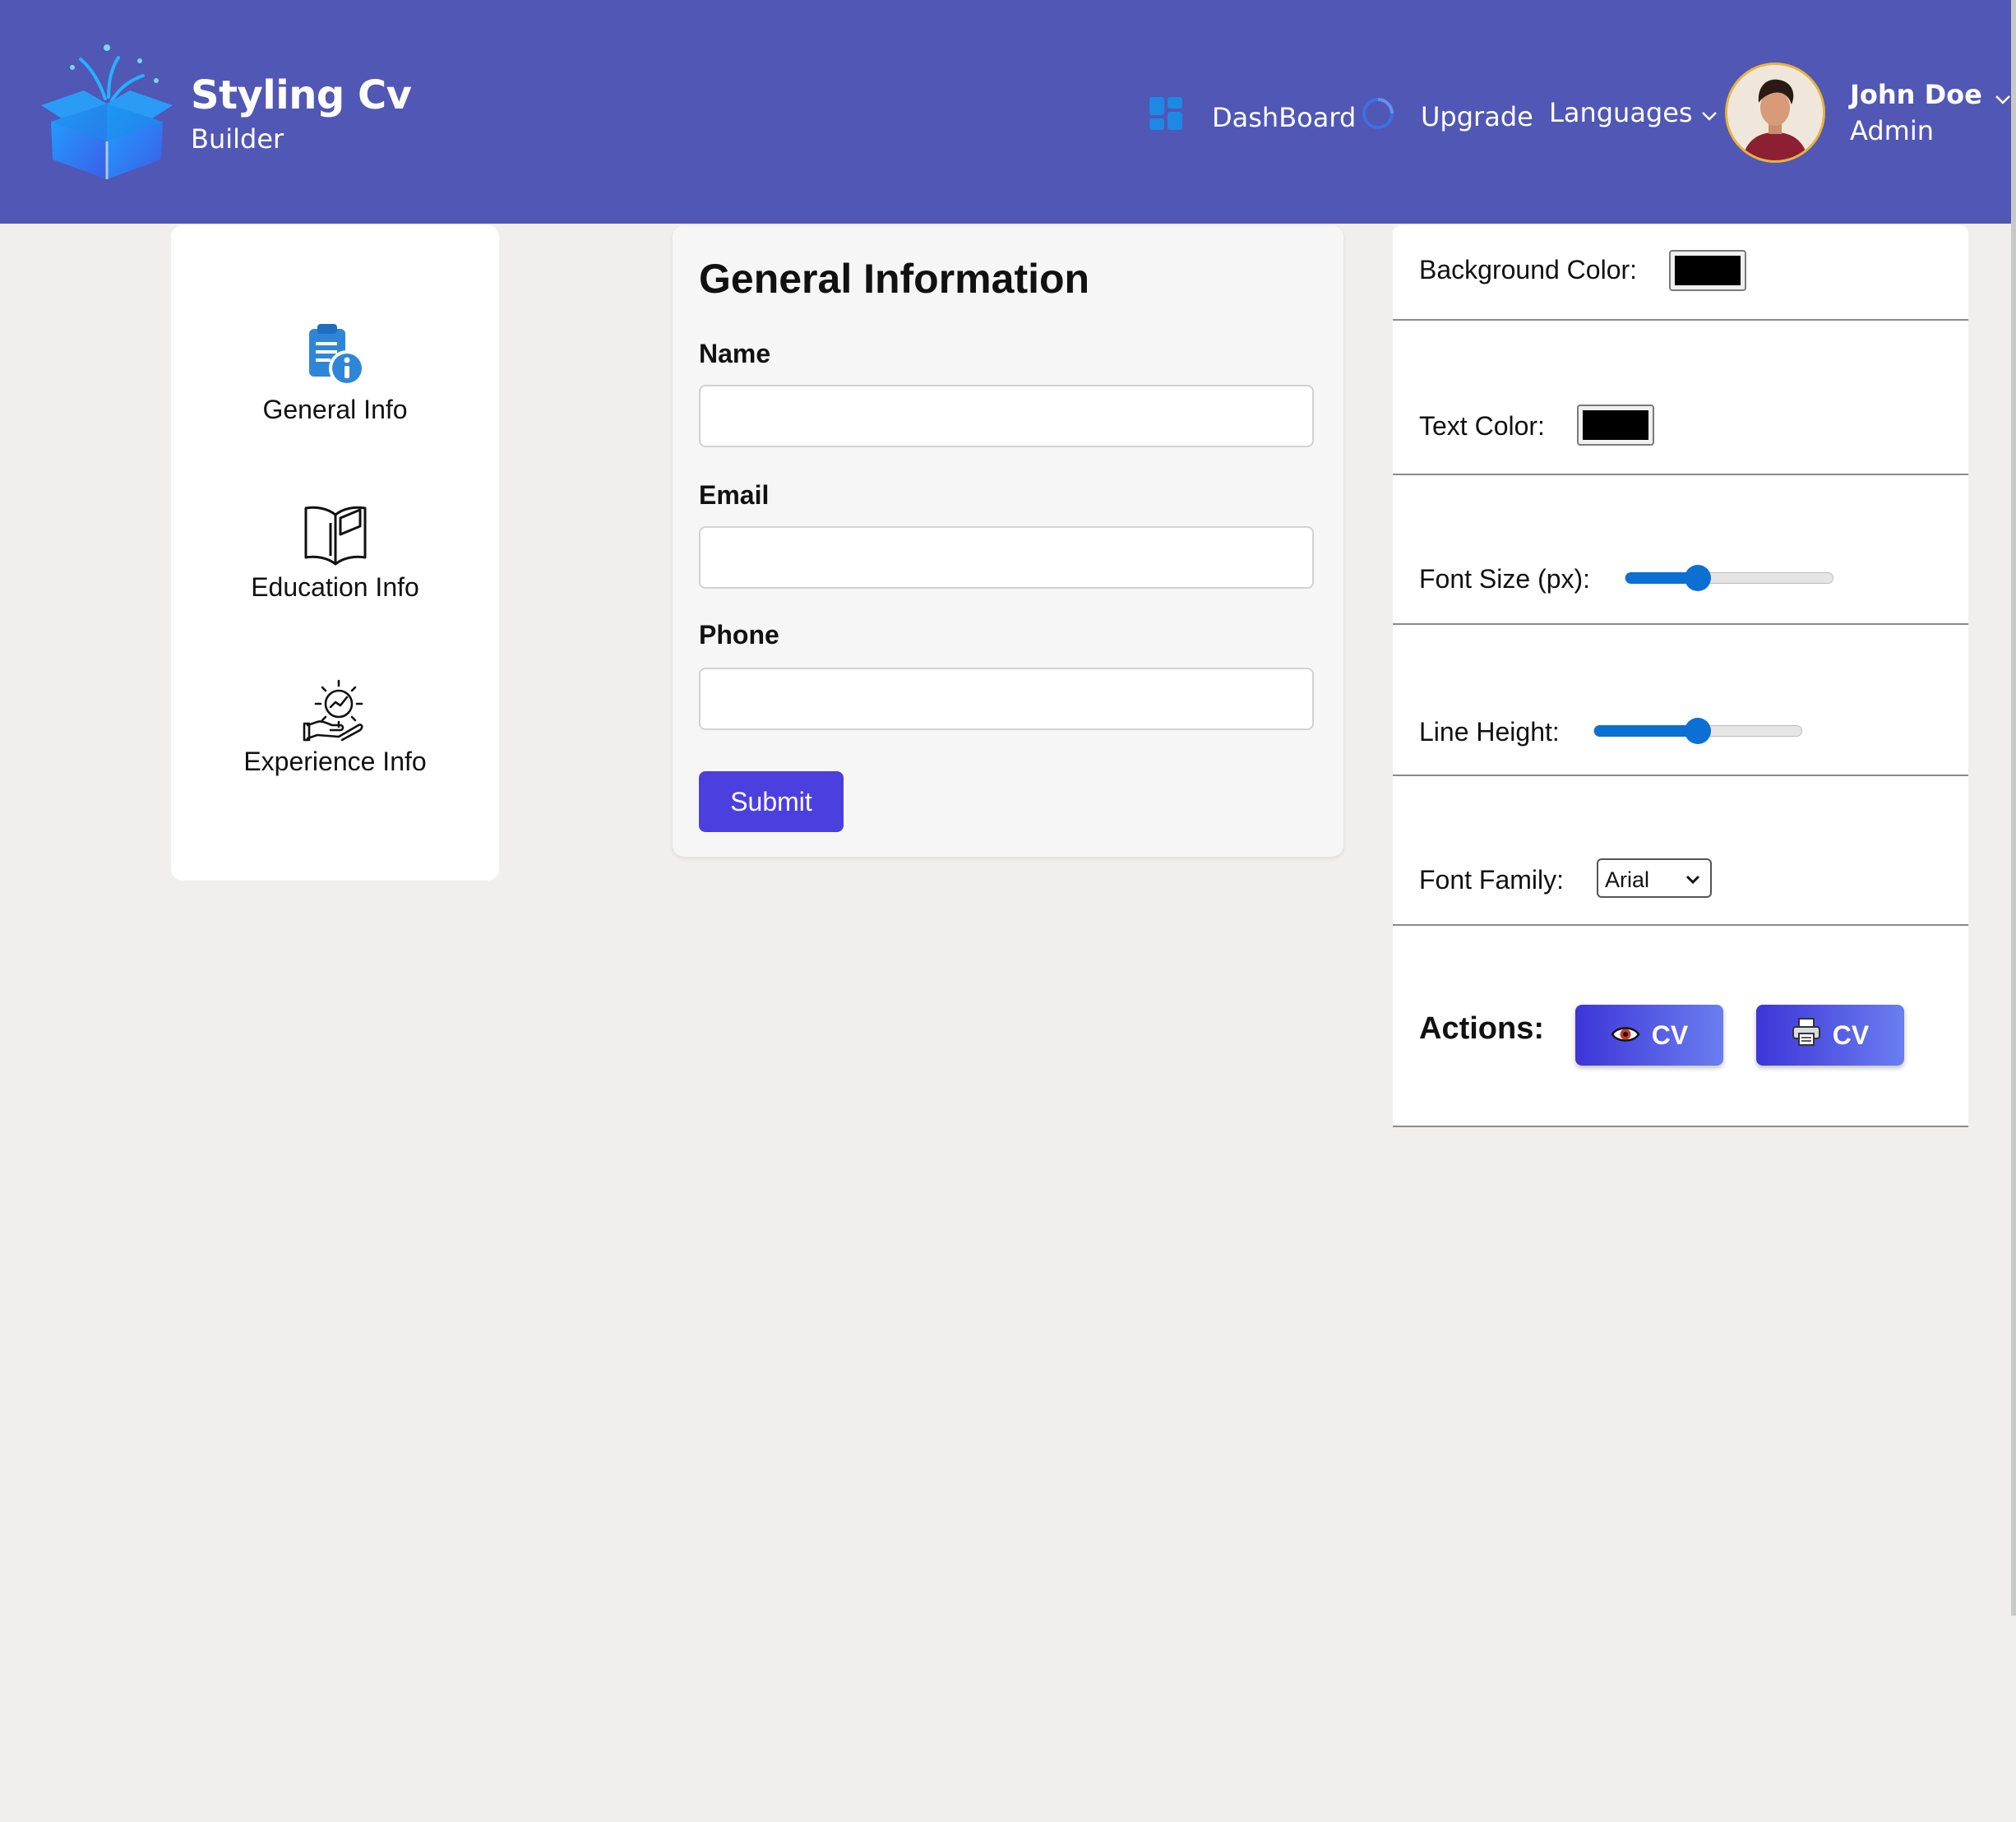  I want to click on printer-icon, so click(1806, 1035).